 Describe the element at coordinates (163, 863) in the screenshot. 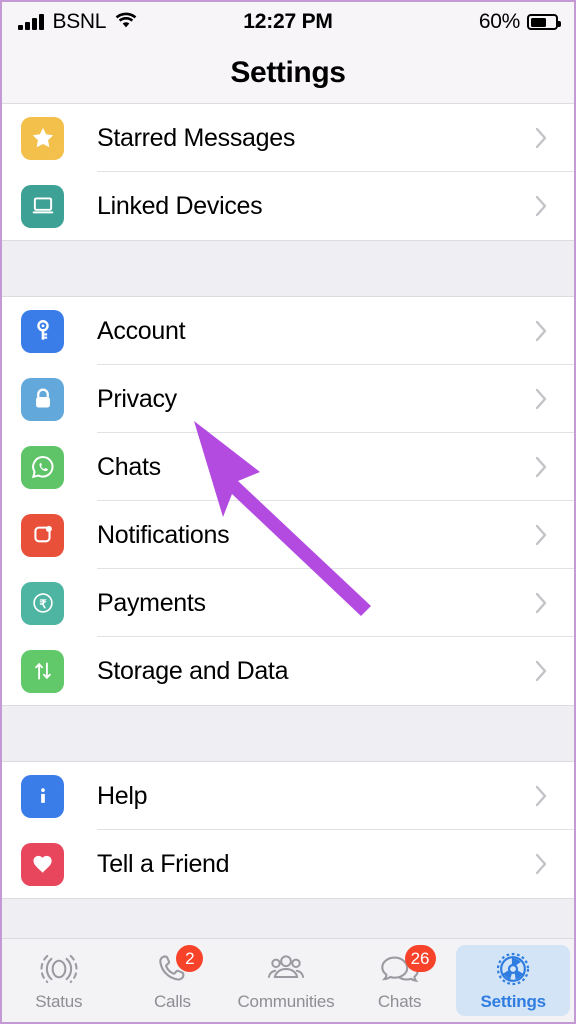

I see `settings-row-label: Tell a Friend` at that location.